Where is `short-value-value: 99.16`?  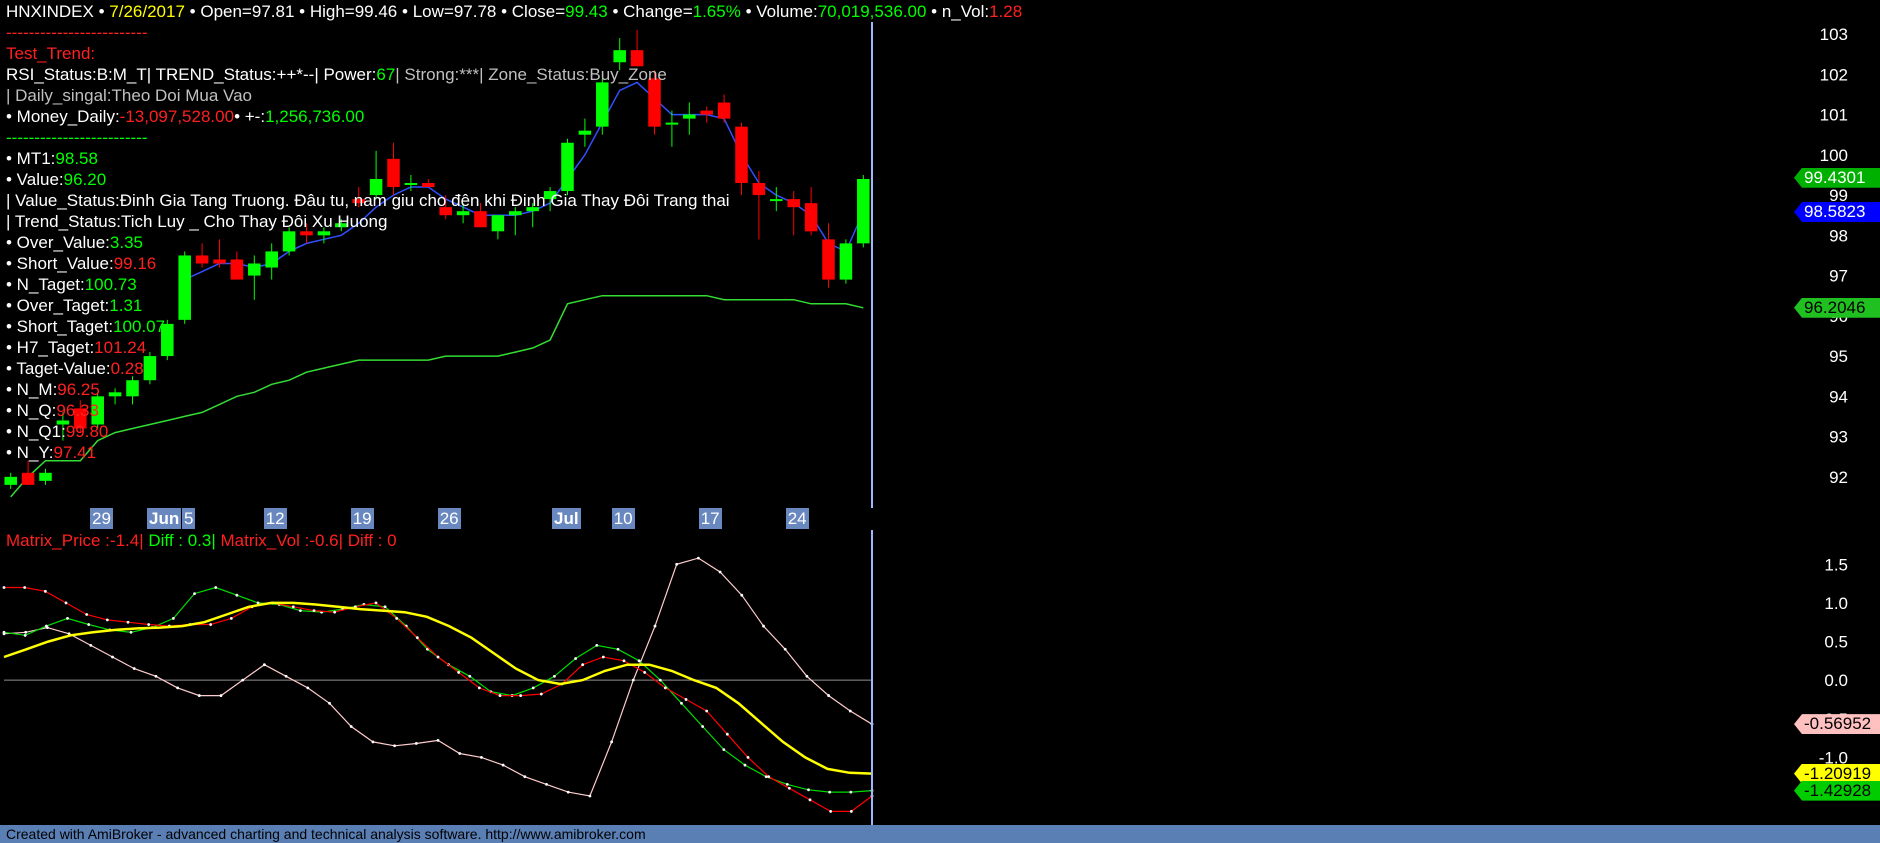
short-value-value: 99.16 is located at coordinates (135, 263).